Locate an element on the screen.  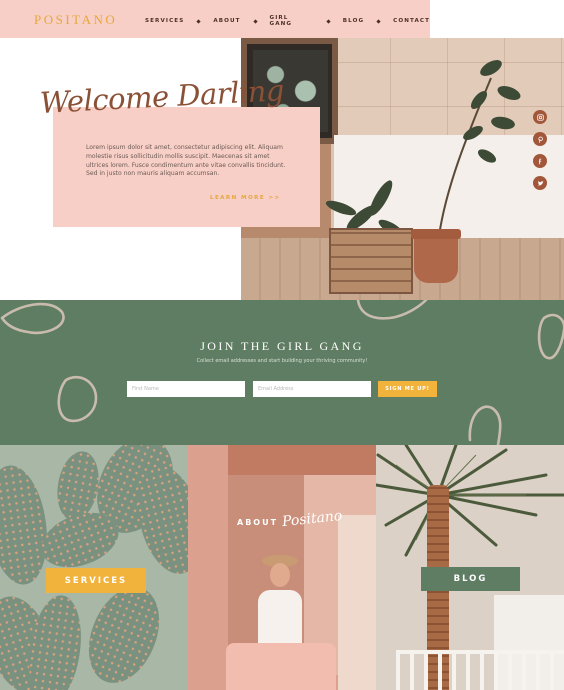
photo-wooden-crate is located at coordinates (371, 261).